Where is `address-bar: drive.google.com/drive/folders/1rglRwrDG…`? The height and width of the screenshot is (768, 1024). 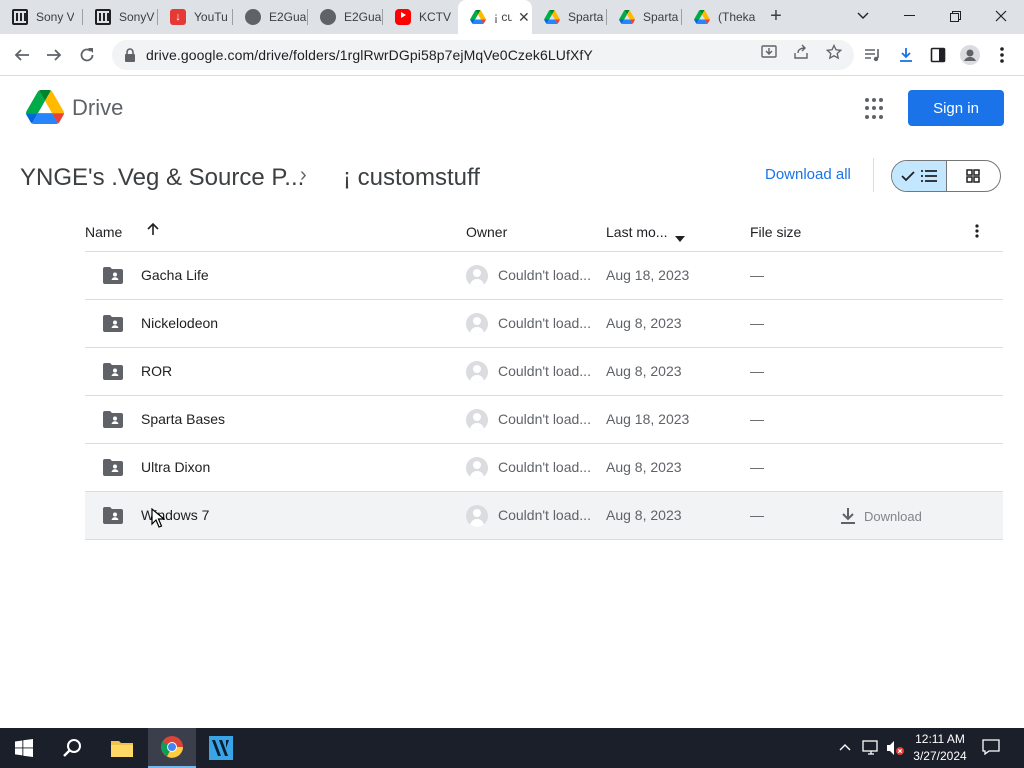 address-bar: drive.google.com/drive/folders/1rglRwrDG… is located at coordinates (483, 55).